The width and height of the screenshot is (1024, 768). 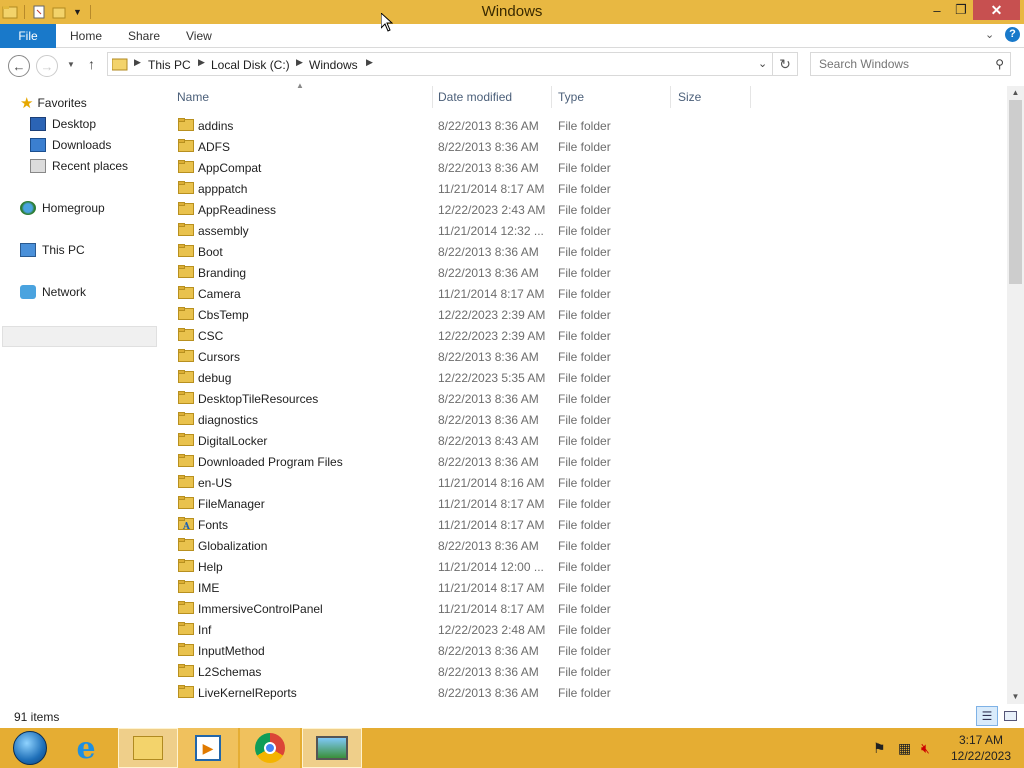 What do you see at coordinates (258, 399) in the screenshot?
I see `file-name: DesktopTileResources` at bounding box center [258, 399].